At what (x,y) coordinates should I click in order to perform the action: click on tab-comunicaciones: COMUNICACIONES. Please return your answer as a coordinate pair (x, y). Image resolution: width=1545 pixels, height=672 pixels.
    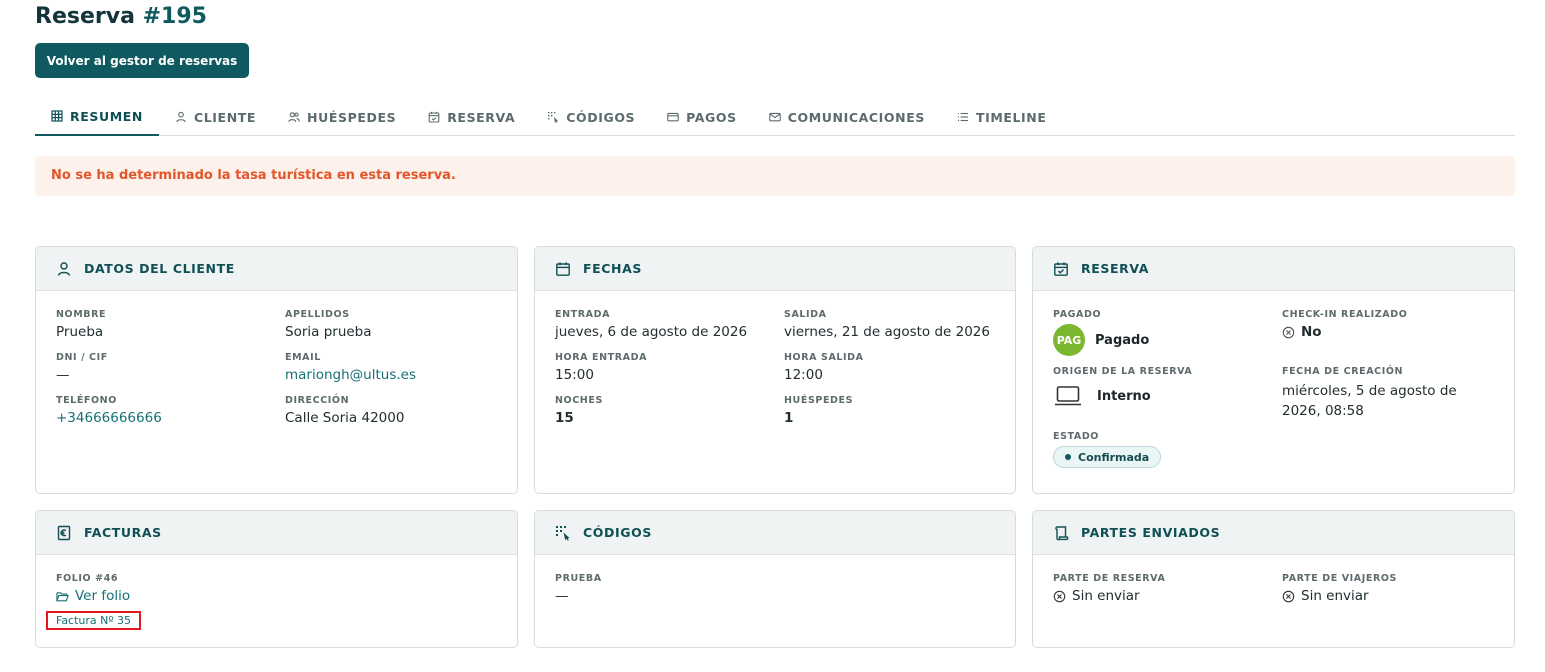
    Looking at the image, I should click on (847, 117).